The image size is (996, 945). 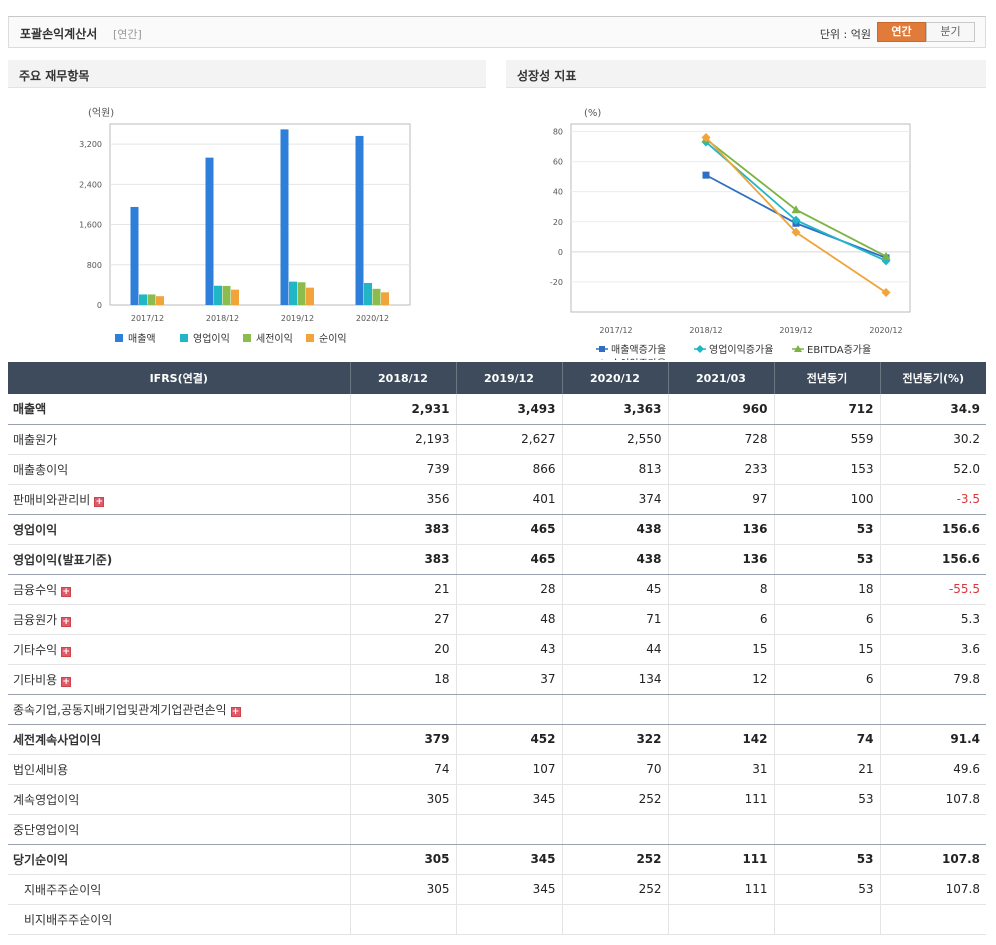 What do you see at coordinates (274, 339) in the screenshot?
I see `bar-legend-label: 세전이익` at bounding box center [274, 339].